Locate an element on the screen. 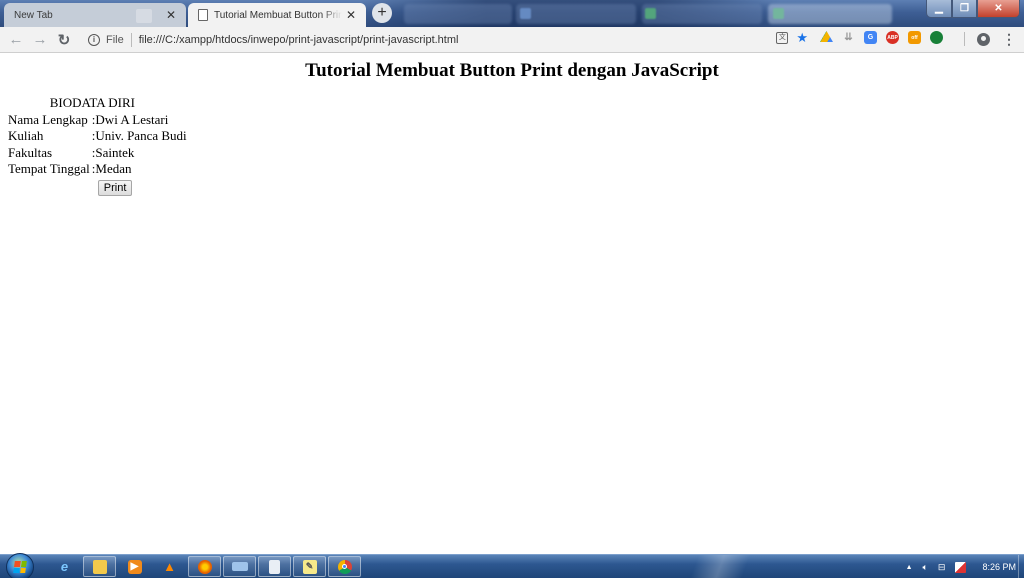 The width and height of the screenshot is (1024, 578). action-center-flag-icon is located at coordinates (961, 567).